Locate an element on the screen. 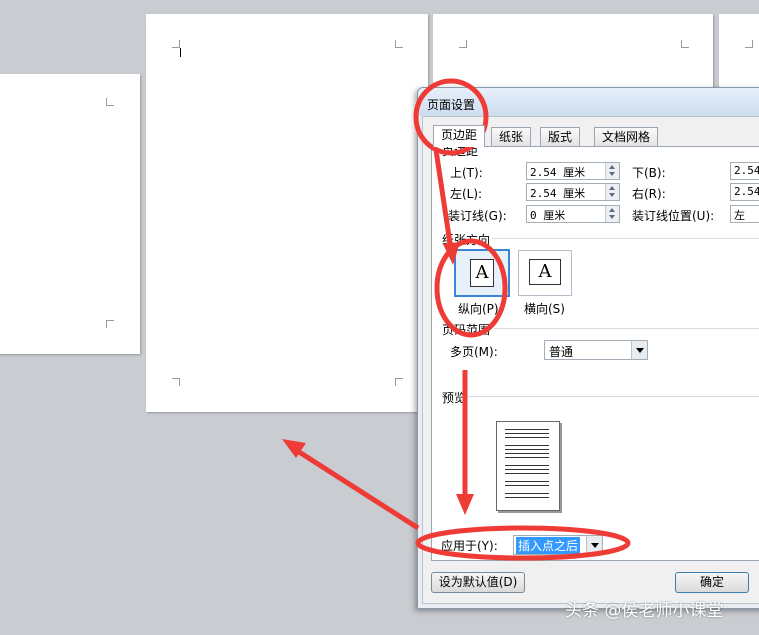  annotation-circle-apply is located at coordinates (523, 543).